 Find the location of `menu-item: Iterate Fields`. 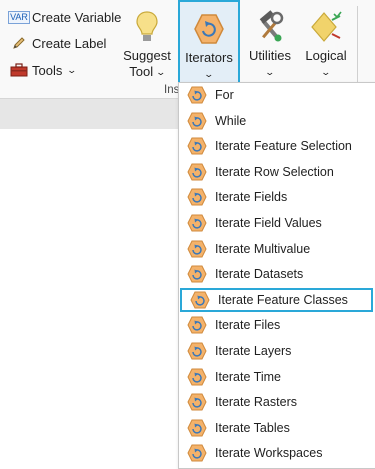

menu-item: Iterate Fields is located at coordinates (277, 197).